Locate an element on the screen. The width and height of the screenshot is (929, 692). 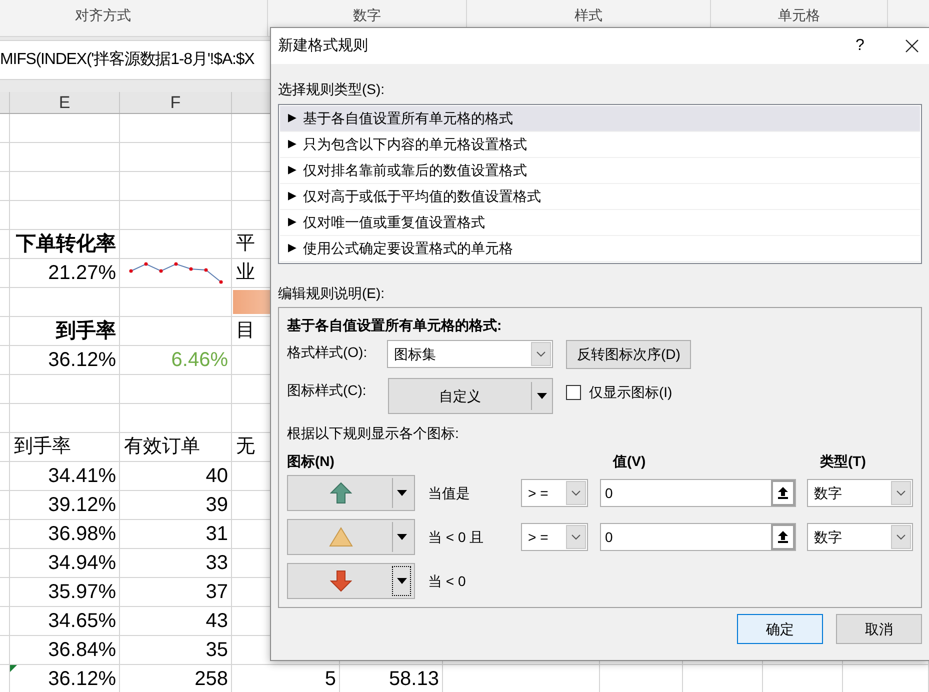
table-cell: 37 is located at coordinates (176, 592).